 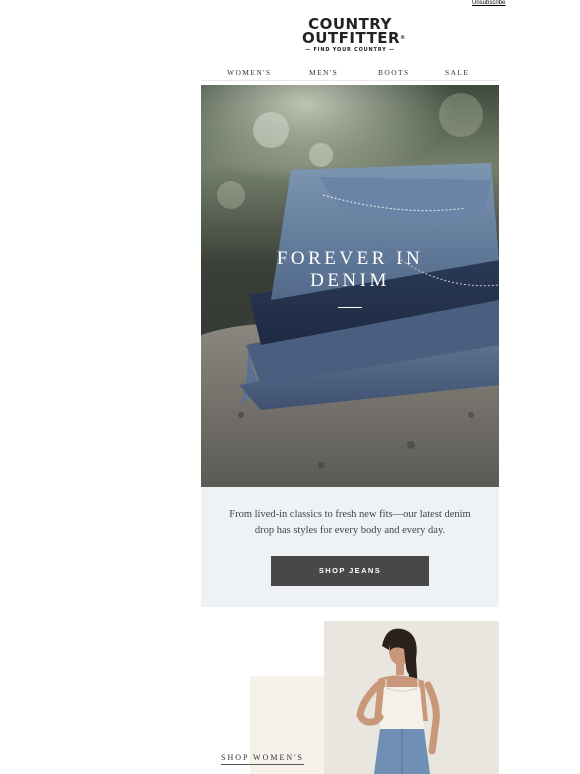 I want to click on hero-title-line2: DENIM, so click(x=350, y=280).